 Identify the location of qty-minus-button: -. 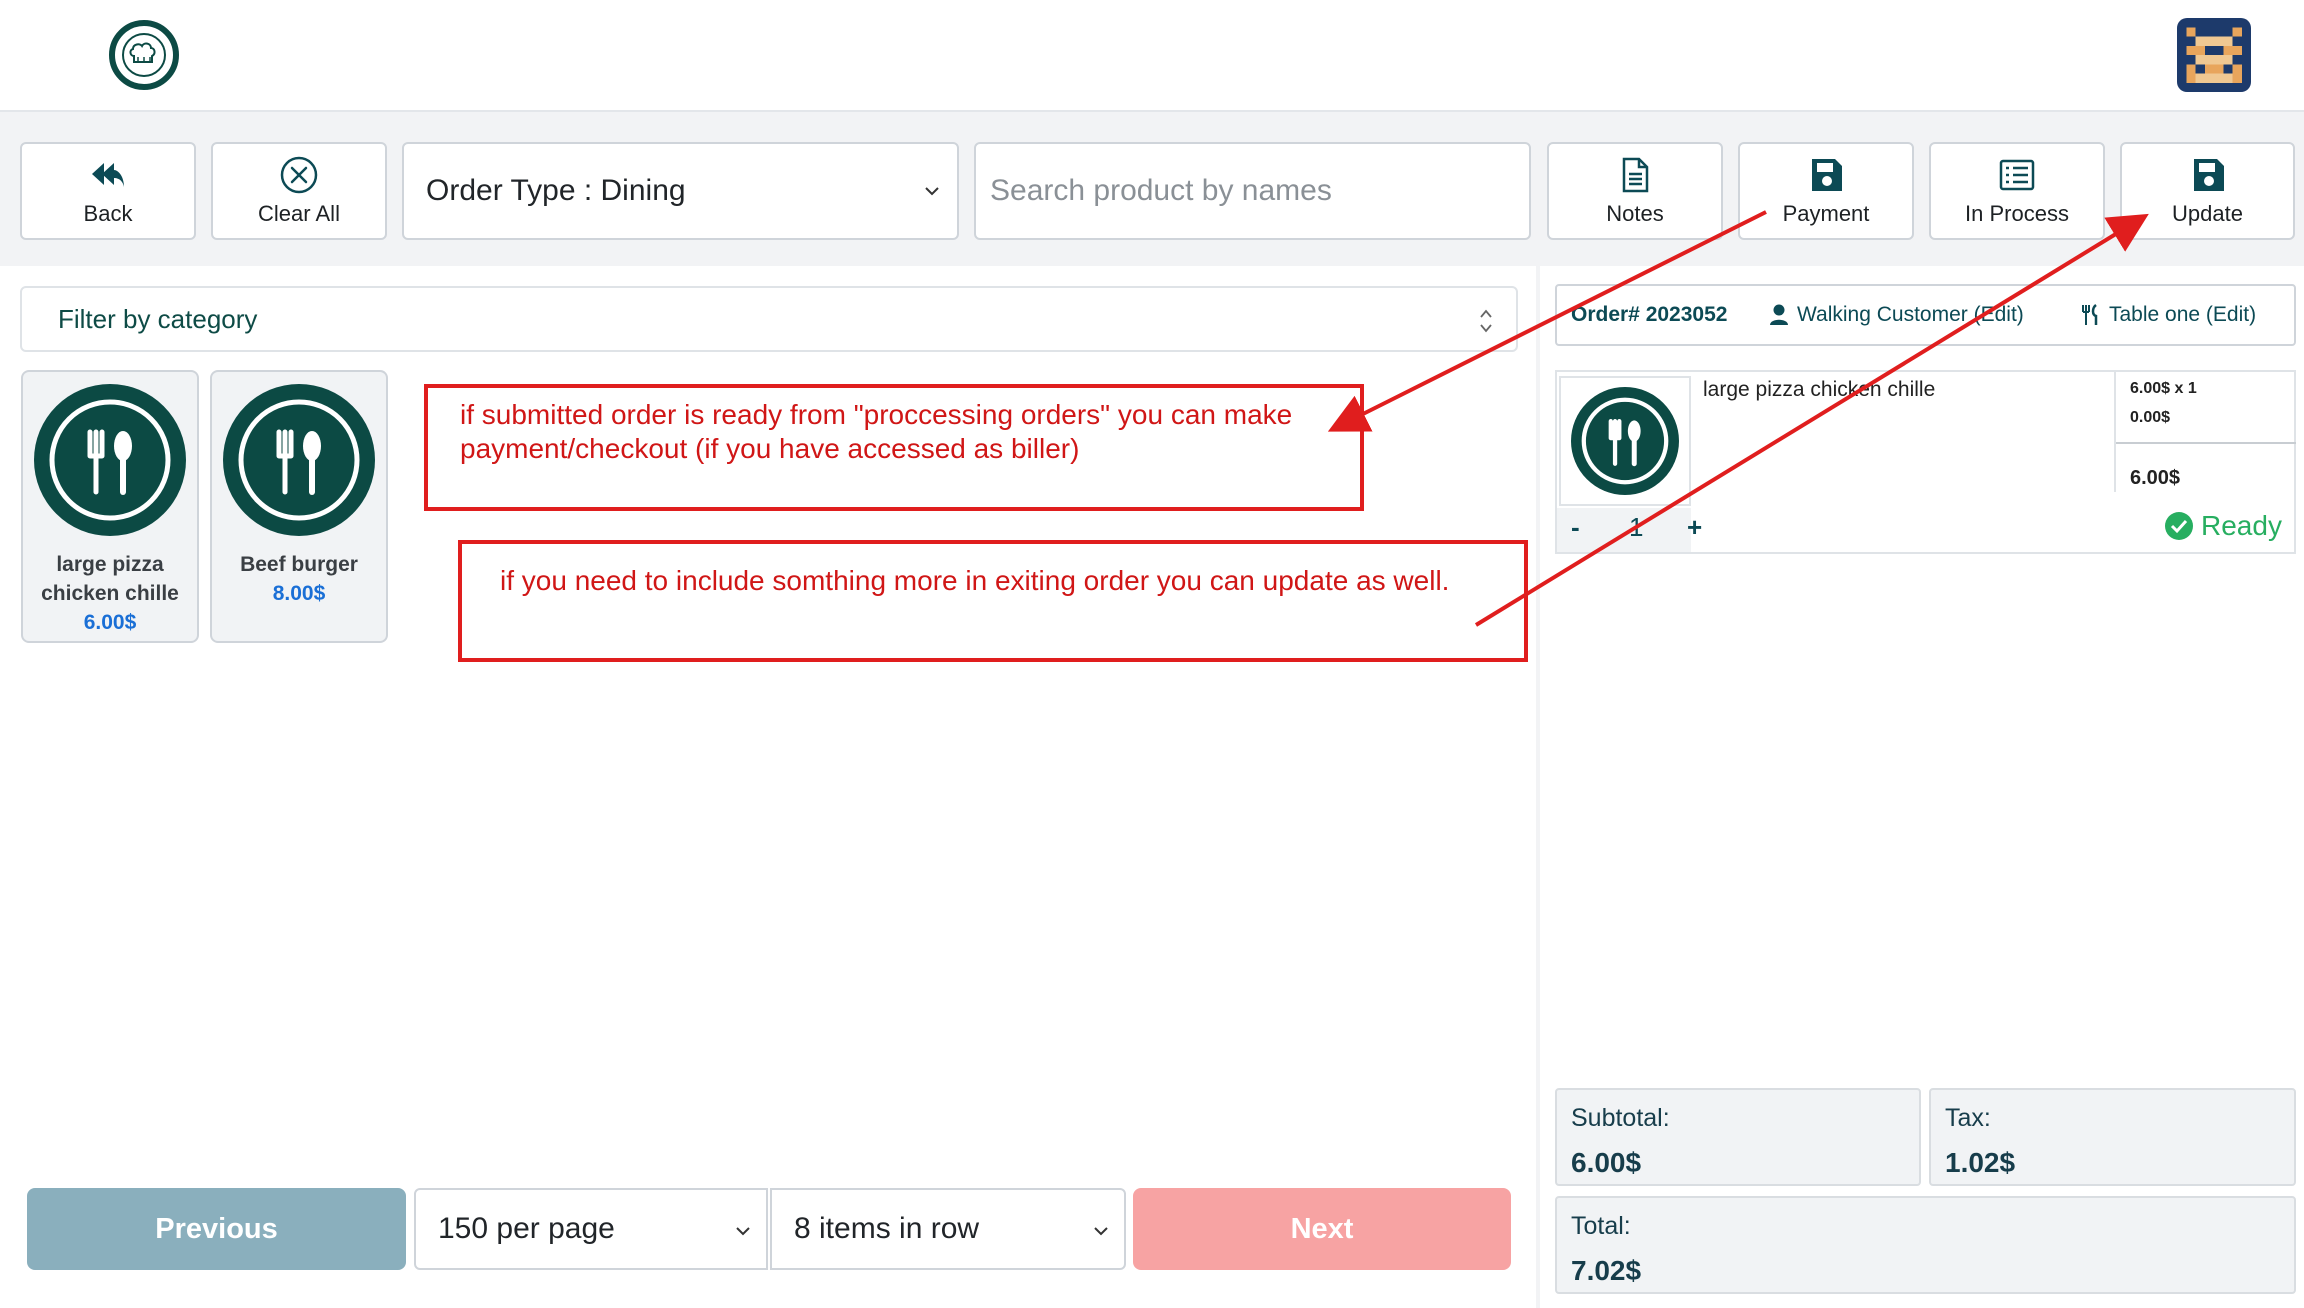
(1575, 527).